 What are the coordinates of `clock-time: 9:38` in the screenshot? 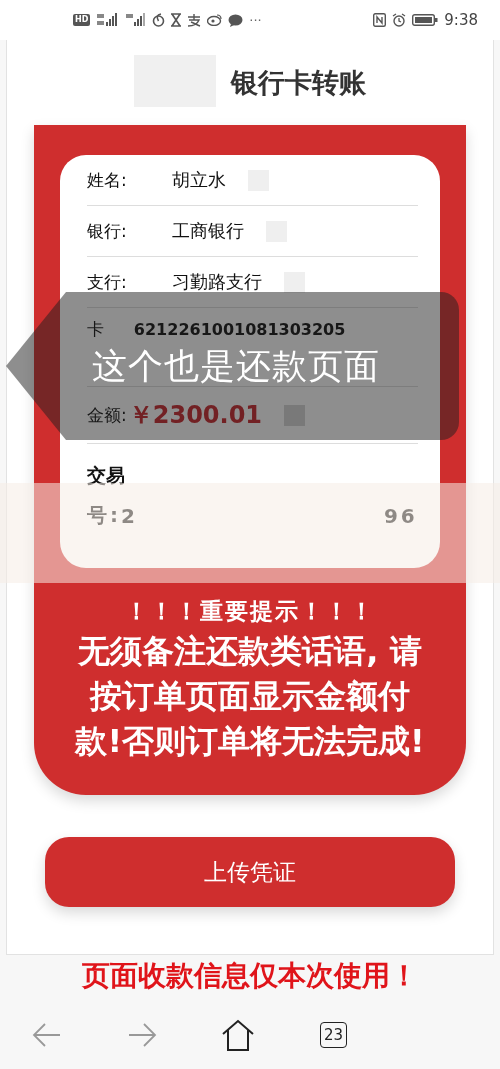 It's located at (461, 20).